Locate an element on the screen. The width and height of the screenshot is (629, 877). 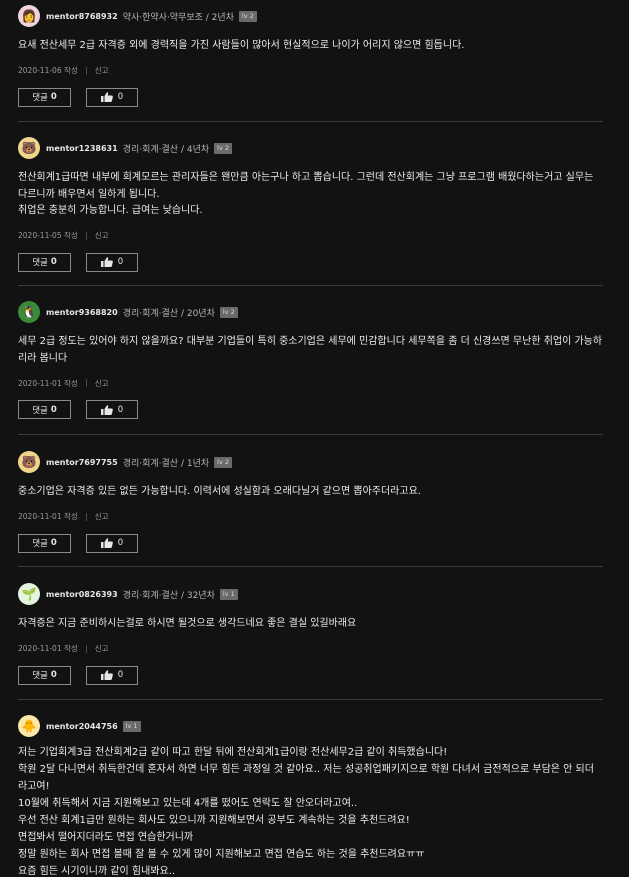
comment-header: 👩 mentor8768932 약사·한약사·약무보조 / 2년차 lv 2 is located at coordinates (310, 16).